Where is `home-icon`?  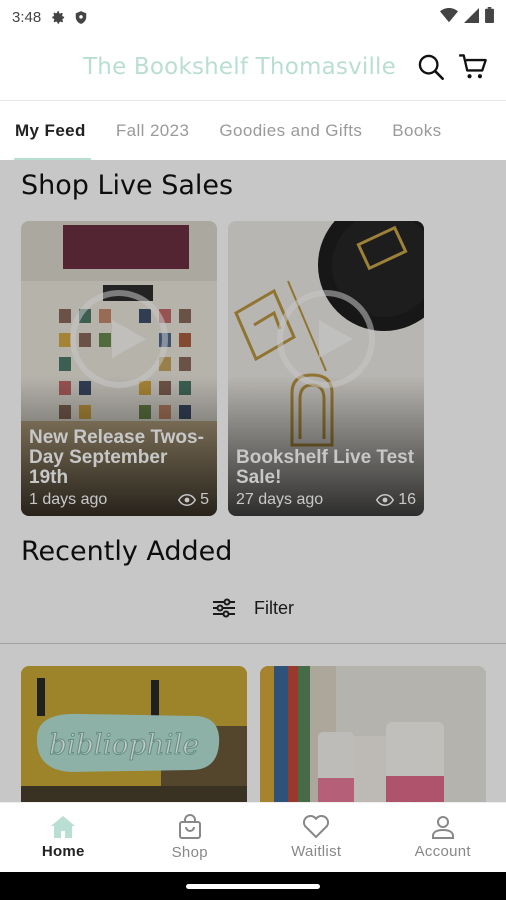 home-icon is located at coordinates (63, 827).